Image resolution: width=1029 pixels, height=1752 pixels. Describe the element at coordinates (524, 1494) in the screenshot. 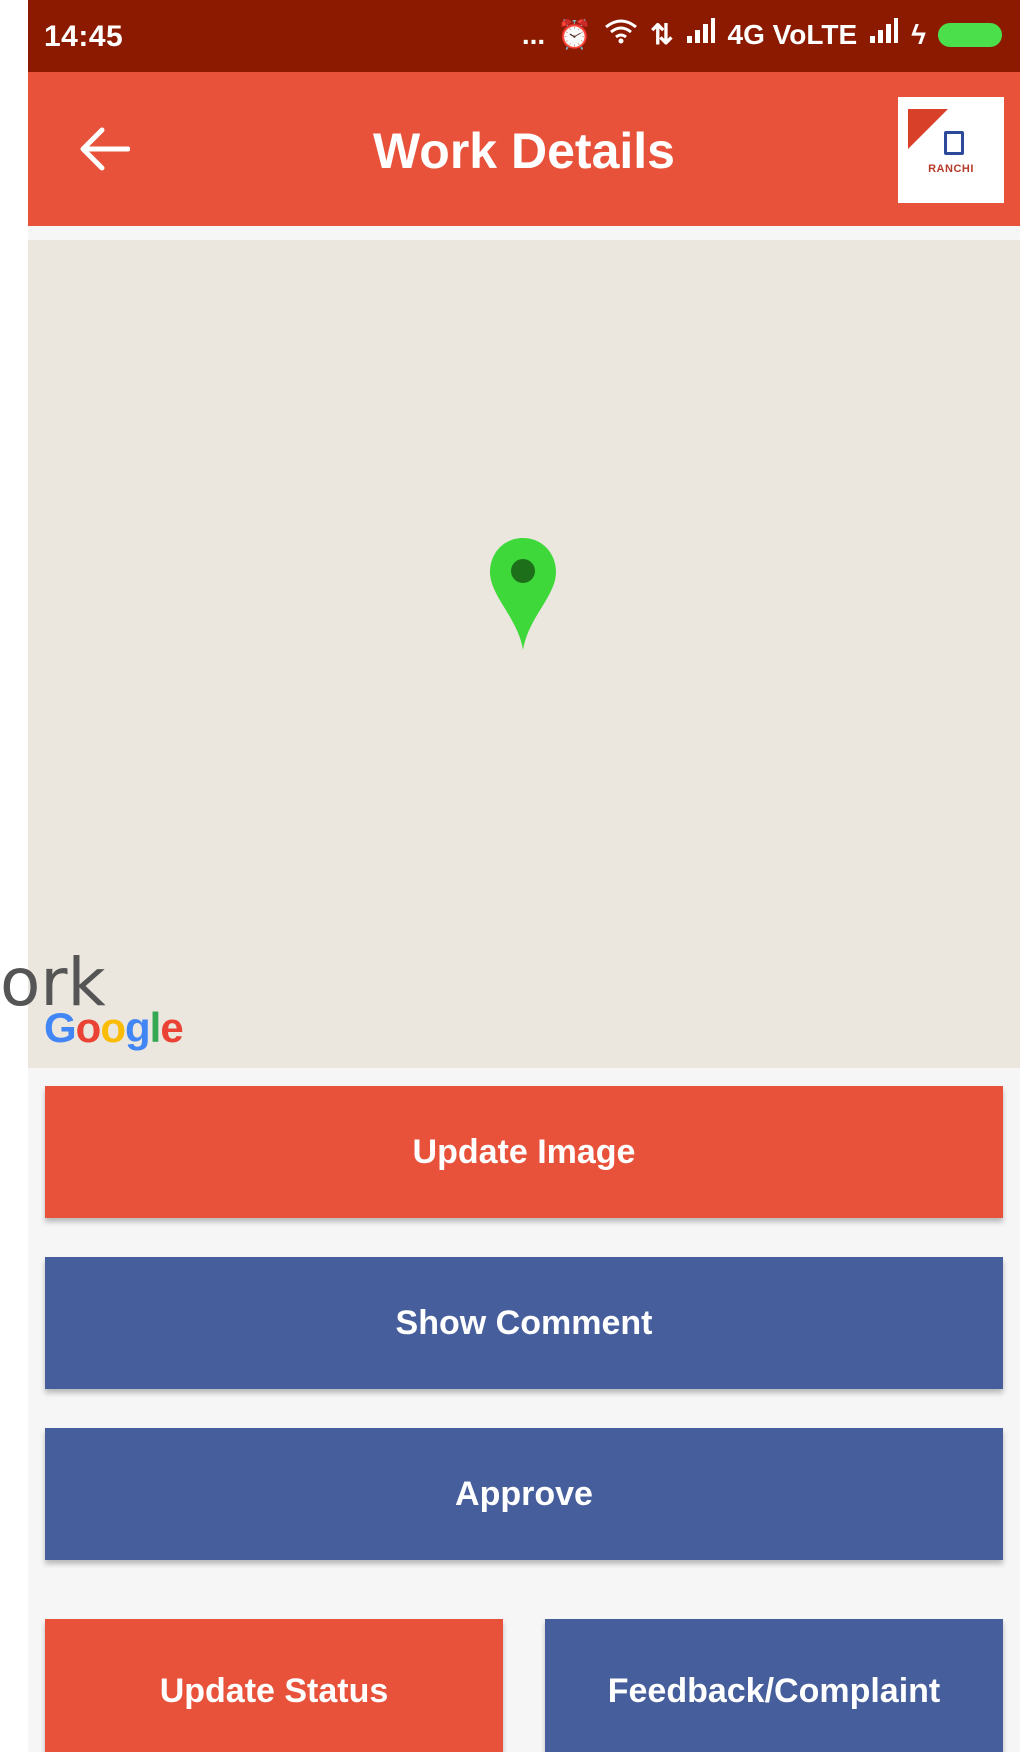

I see `approve-button: Approve` at that location.